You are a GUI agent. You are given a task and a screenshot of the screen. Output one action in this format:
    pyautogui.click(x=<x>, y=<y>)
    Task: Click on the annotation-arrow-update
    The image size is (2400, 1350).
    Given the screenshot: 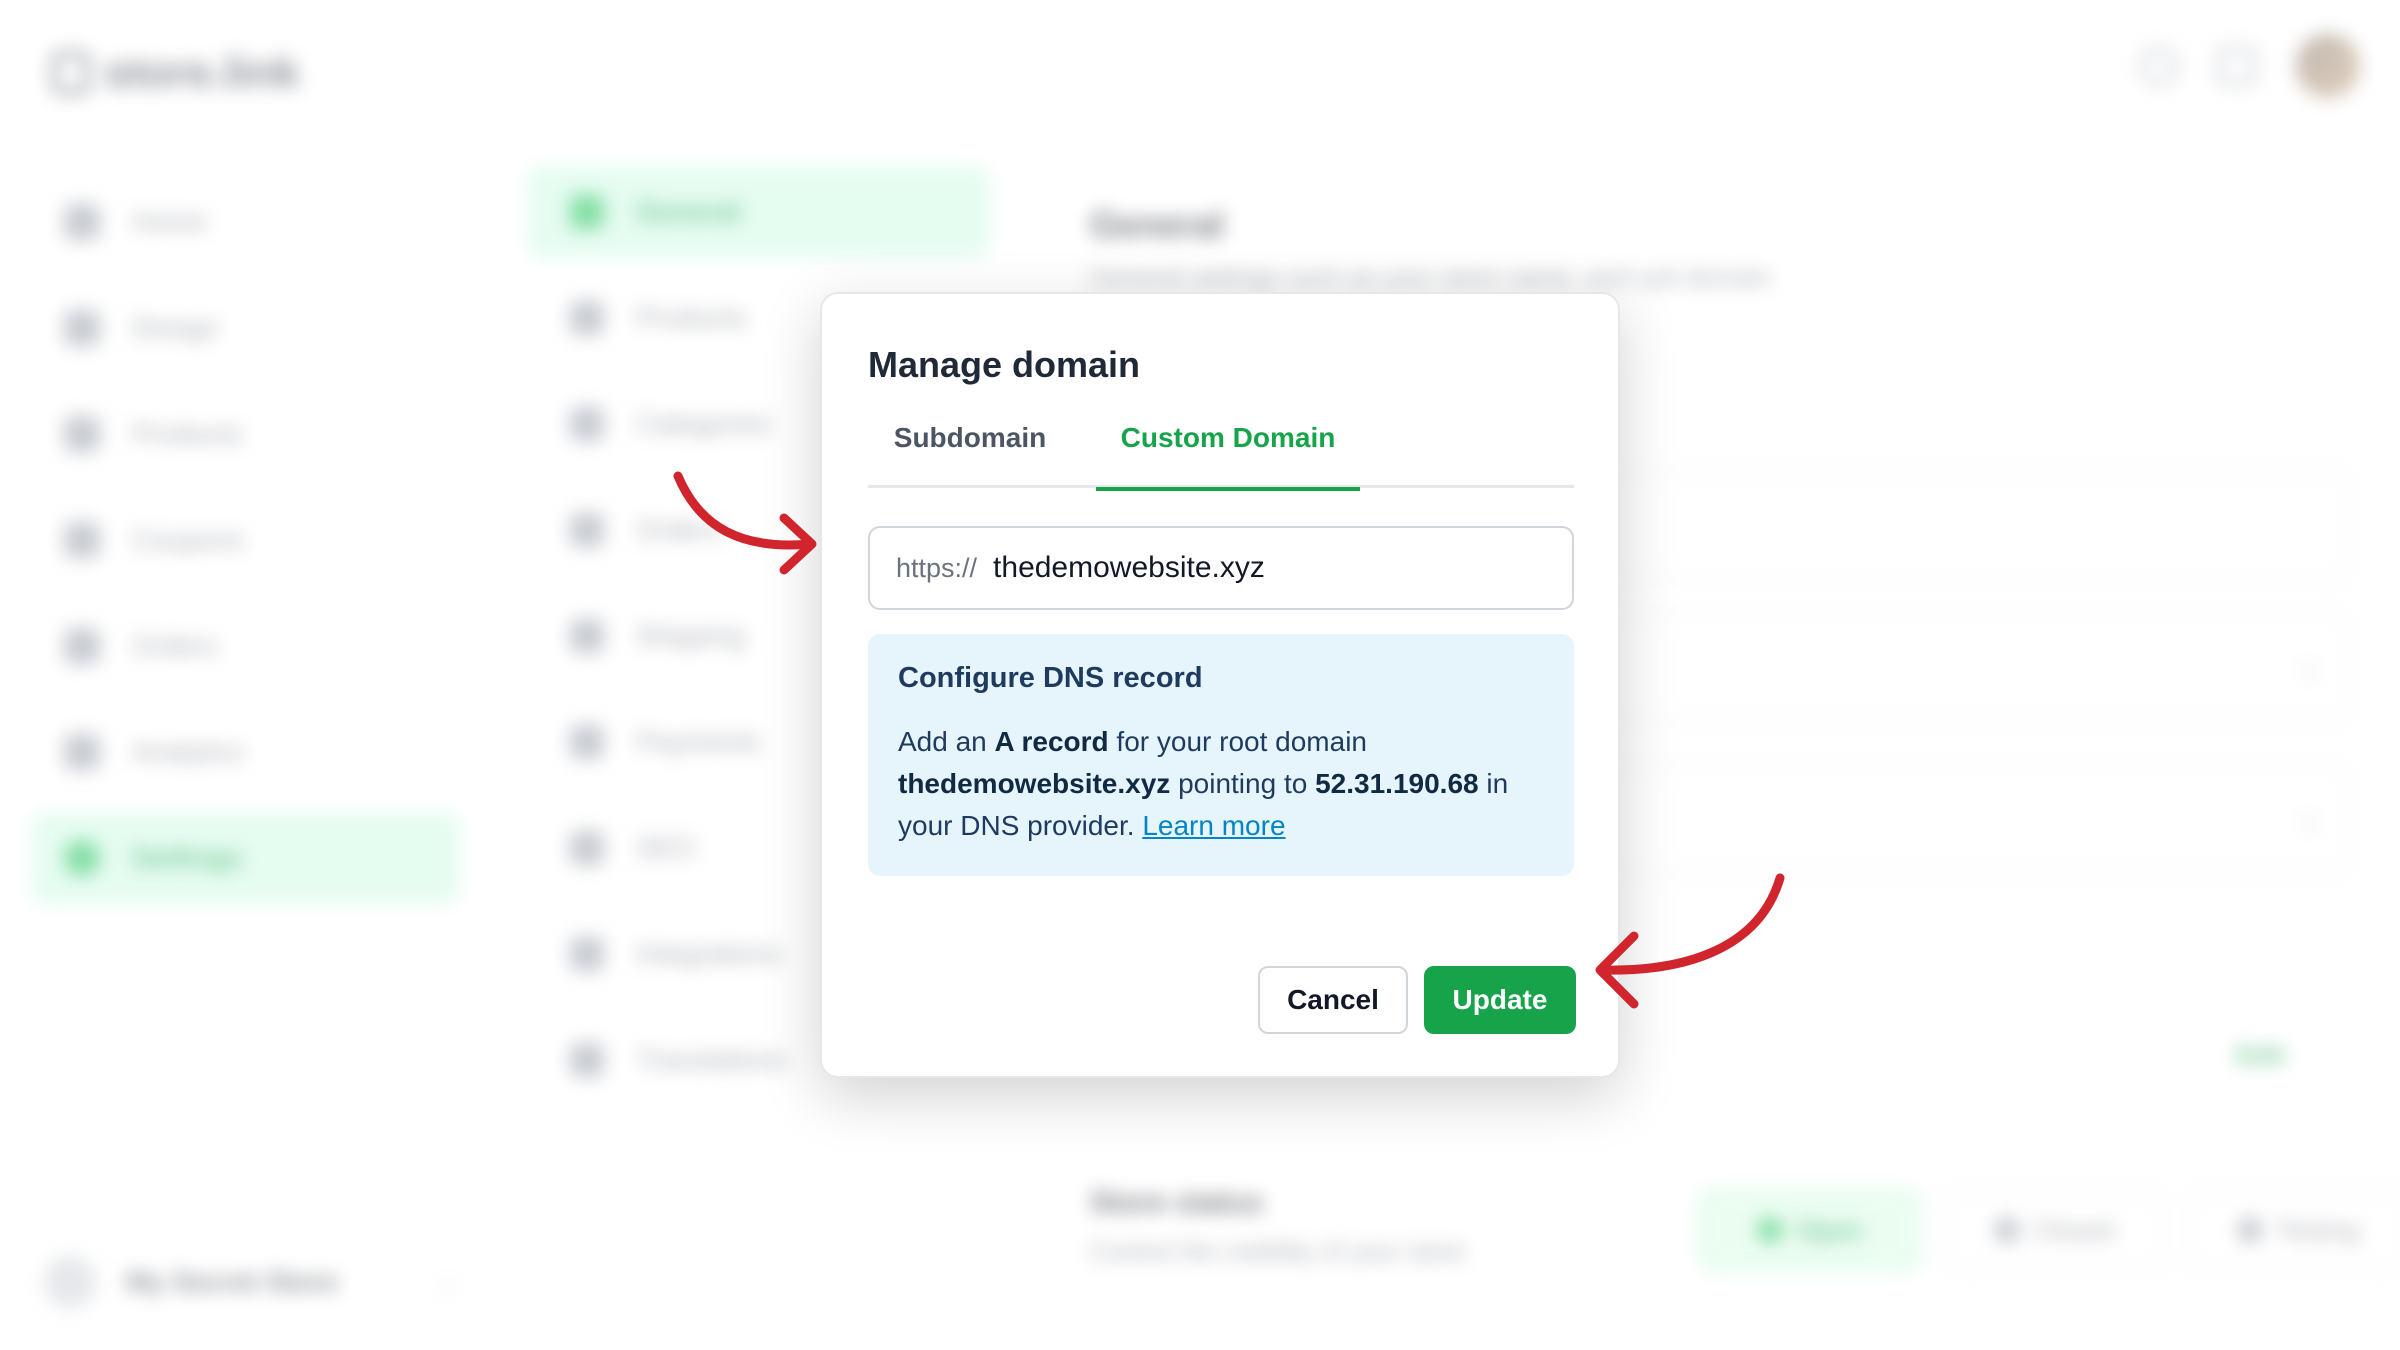 What is the action you would take?
    pyautogui.click(x=1690, y=941)
    